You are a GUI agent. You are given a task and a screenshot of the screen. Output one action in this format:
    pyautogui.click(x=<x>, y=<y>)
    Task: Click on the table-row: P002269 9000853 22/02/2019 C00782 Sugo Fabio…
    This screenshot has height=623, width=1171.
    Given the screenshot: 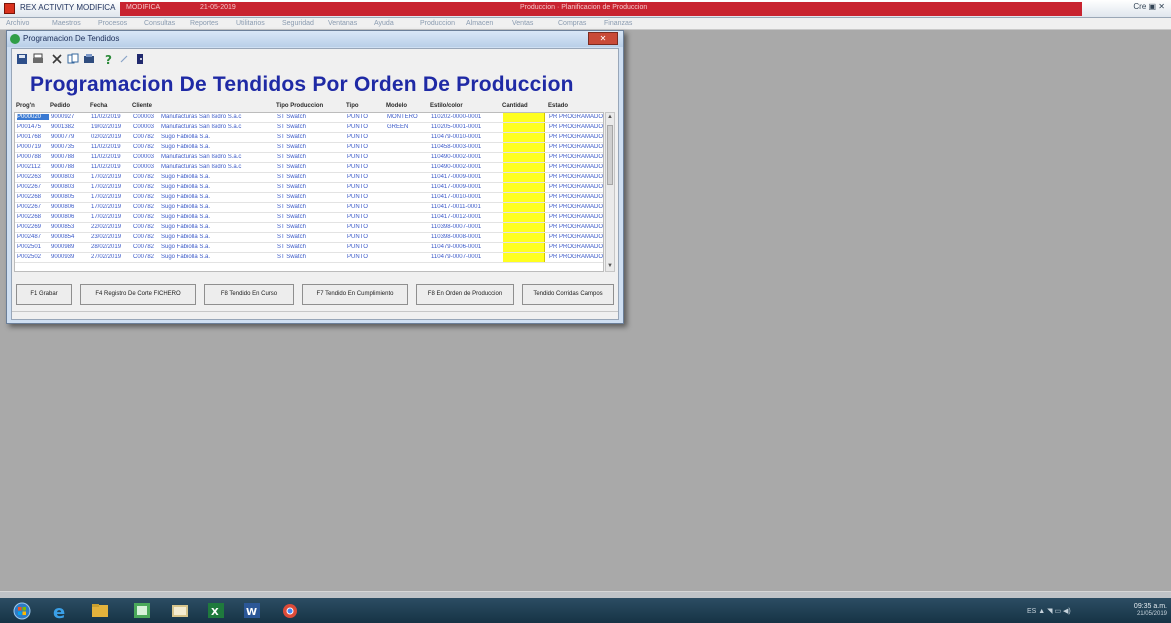 What is the action you would take?
    pyautogui.click(x=309, y=228)
    